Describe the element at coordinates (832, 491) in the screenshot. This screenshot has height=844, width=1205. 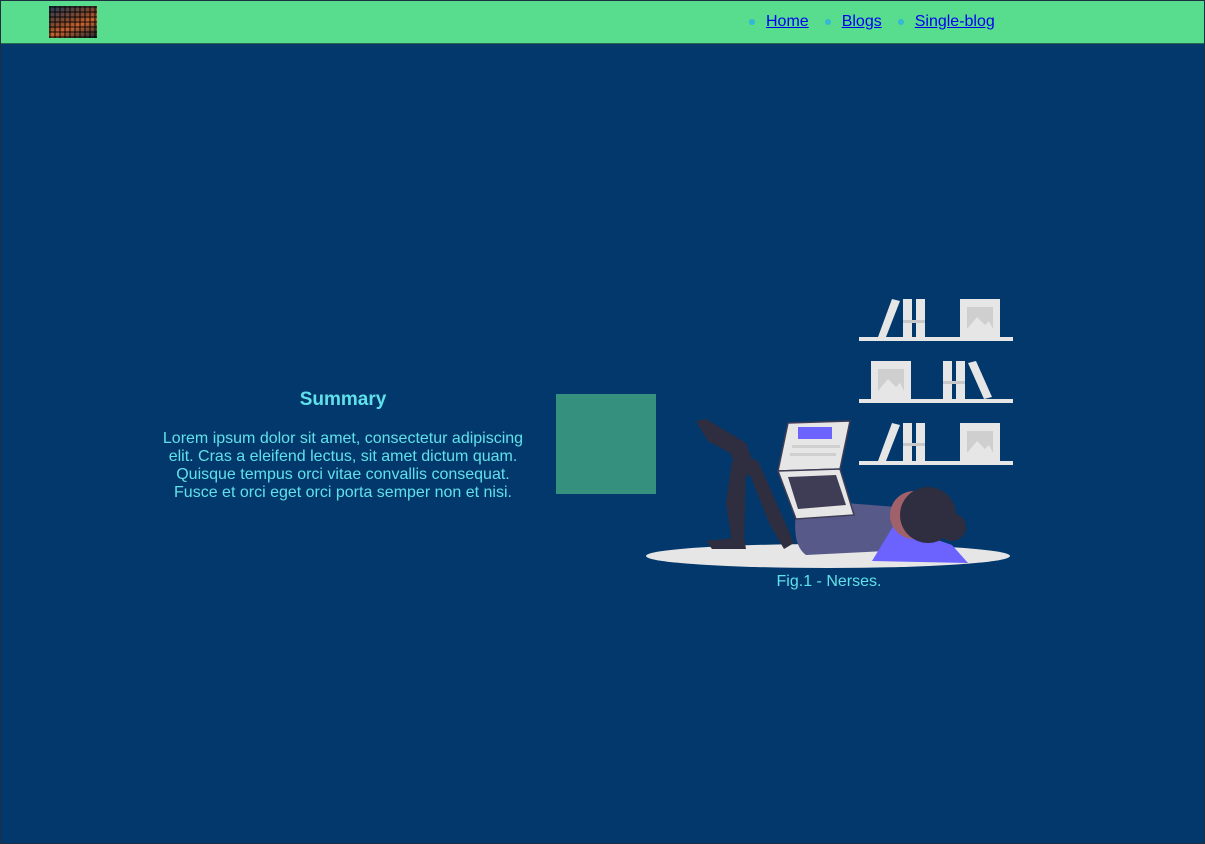
I see `person-icon` at that location.